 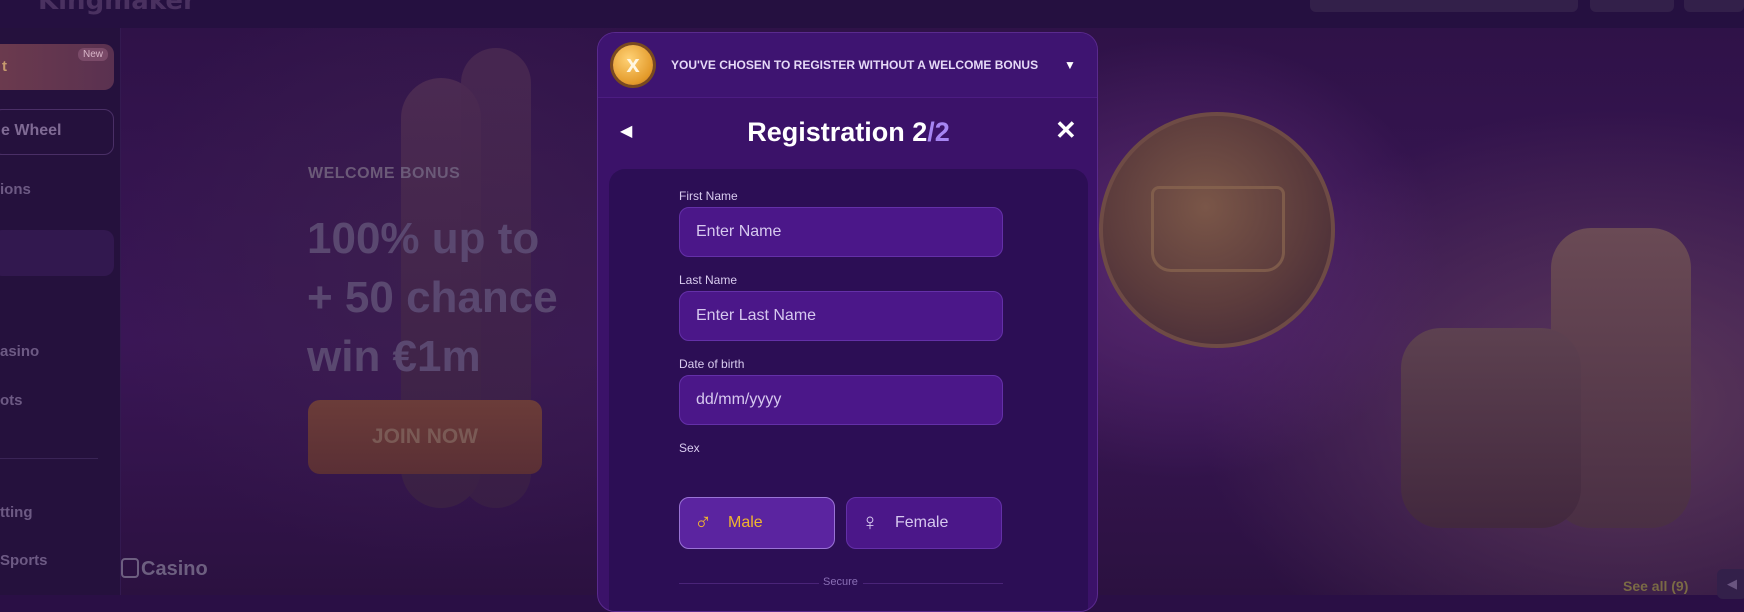 What do you see at coordinates (712, 364) in the screenshot?
I see `dob-label: Date of birth` at bounding box center [712, 364].